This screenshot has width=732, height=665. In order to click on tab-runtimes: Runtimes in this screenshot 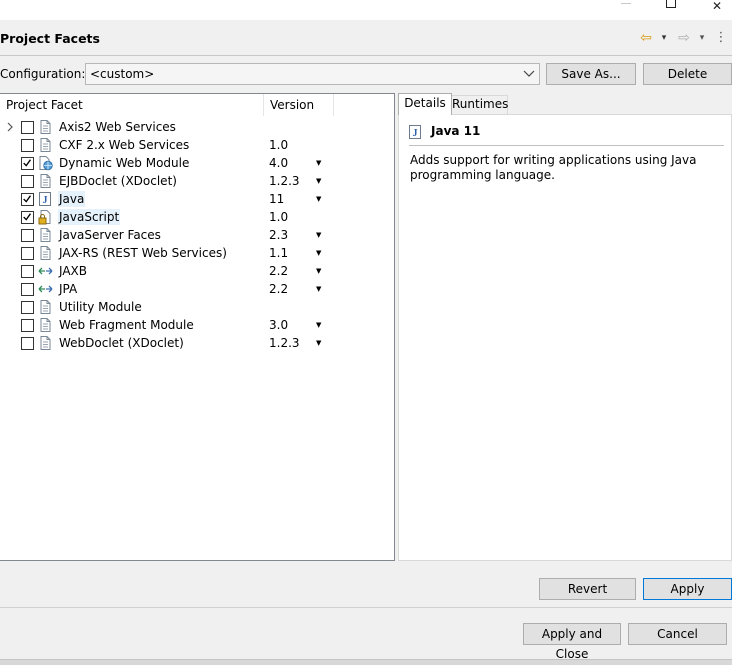, I will do `click(480, 104)`.